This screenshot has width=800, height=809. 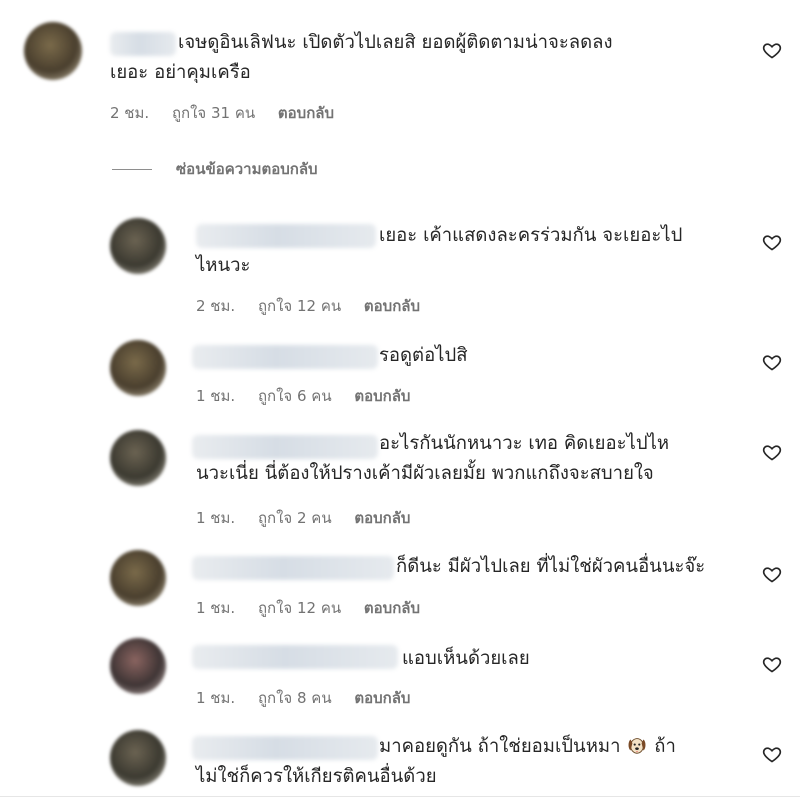 What do you see at coordinates (295, 396) in the screenshot?
I see `like-count: ถูกใจ 6 คน` at bounding box center [295, 396].